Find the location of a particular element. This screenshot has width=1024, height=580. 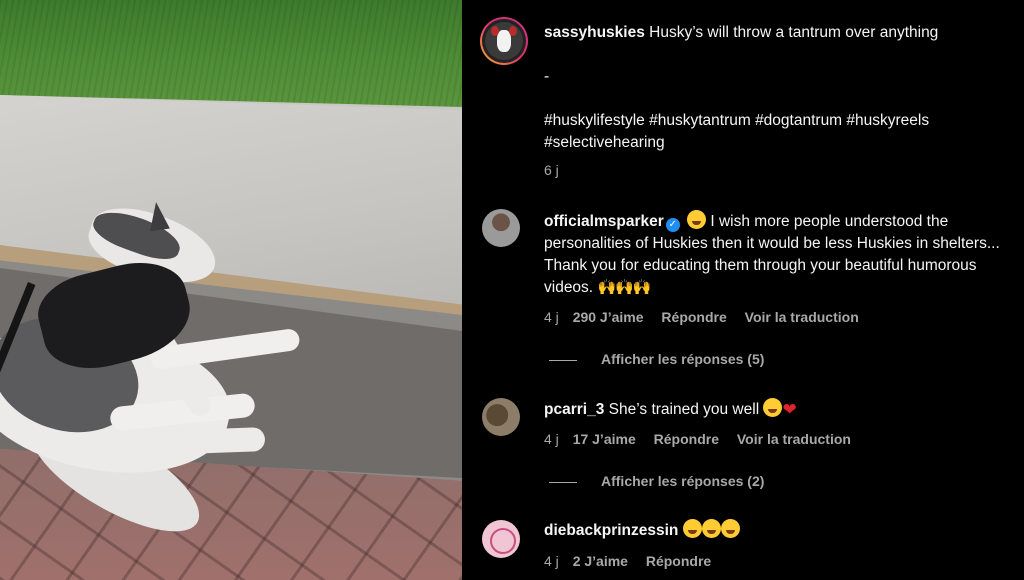

comment-body: pcarri_3 She’s trained you well ❤ is located at coordinates (777, 409).